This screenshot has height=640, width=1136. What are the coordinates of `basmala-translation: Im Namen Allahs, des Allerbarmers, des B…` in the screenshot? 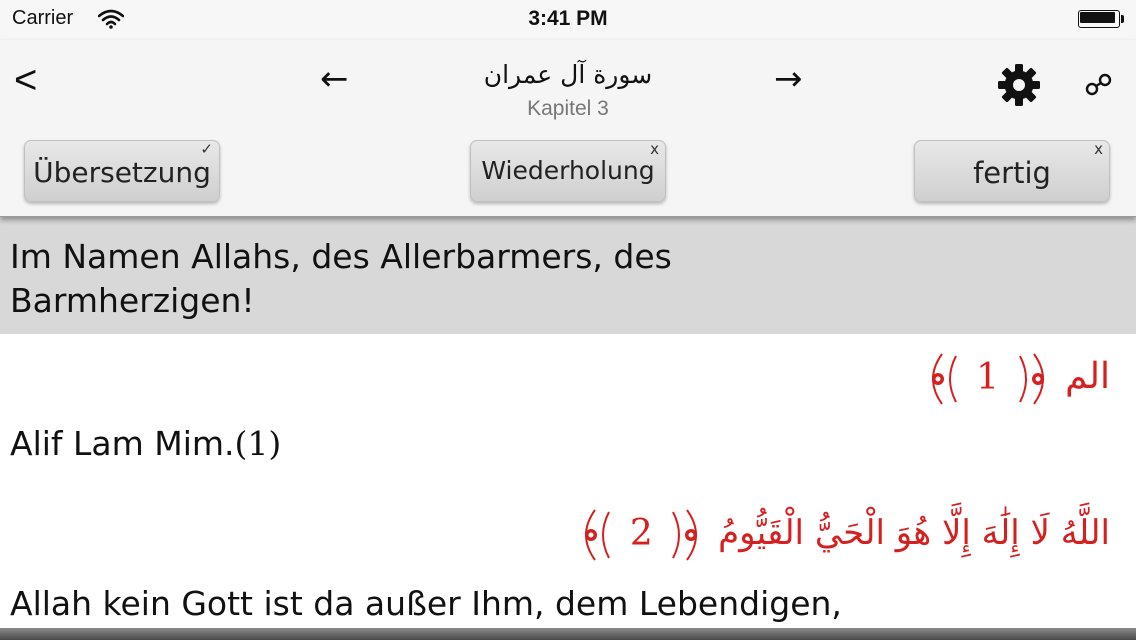 It's located at (341, 278).